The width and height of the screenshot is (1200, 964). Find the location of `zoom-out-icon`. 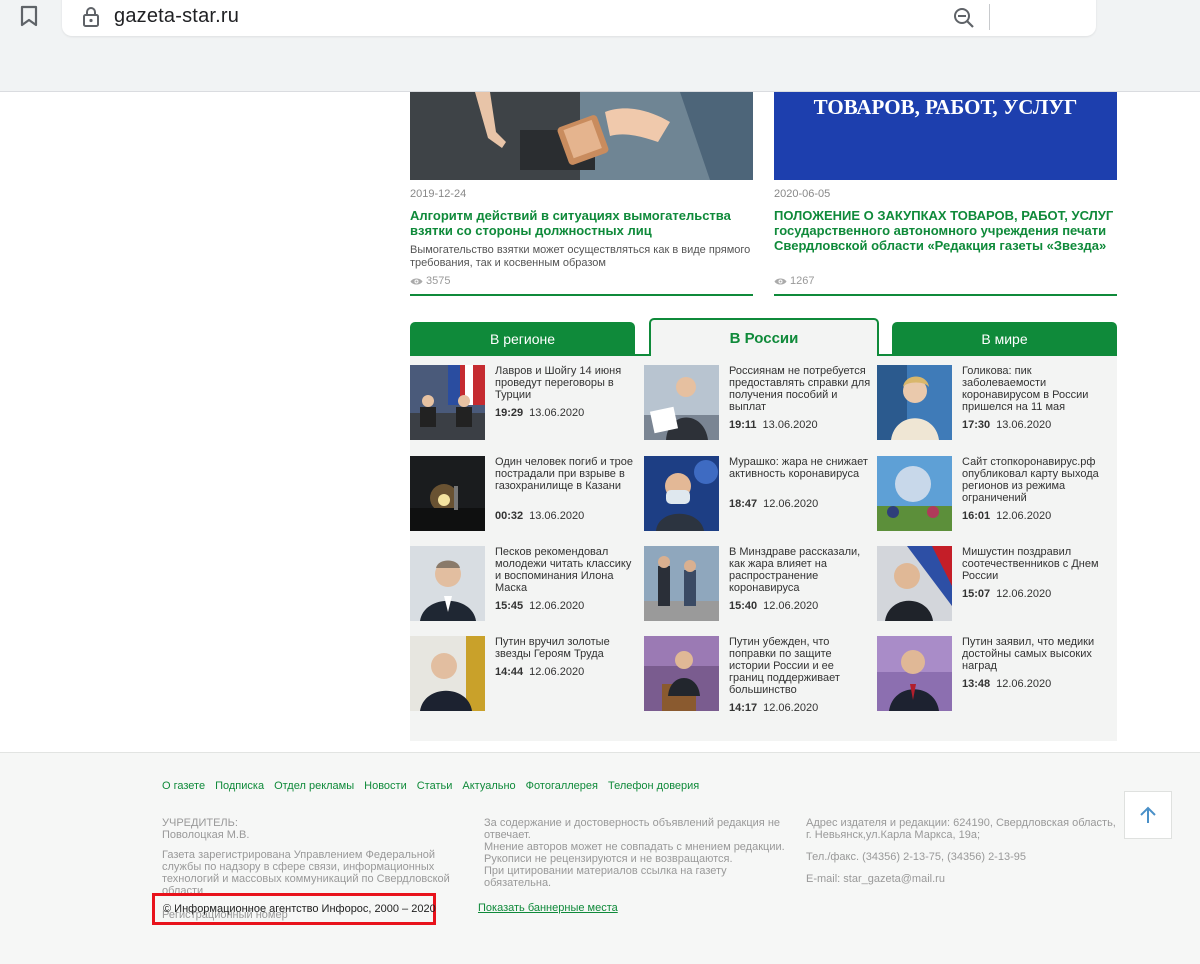

zoom-out-icon is located at coordinates (964, 18).